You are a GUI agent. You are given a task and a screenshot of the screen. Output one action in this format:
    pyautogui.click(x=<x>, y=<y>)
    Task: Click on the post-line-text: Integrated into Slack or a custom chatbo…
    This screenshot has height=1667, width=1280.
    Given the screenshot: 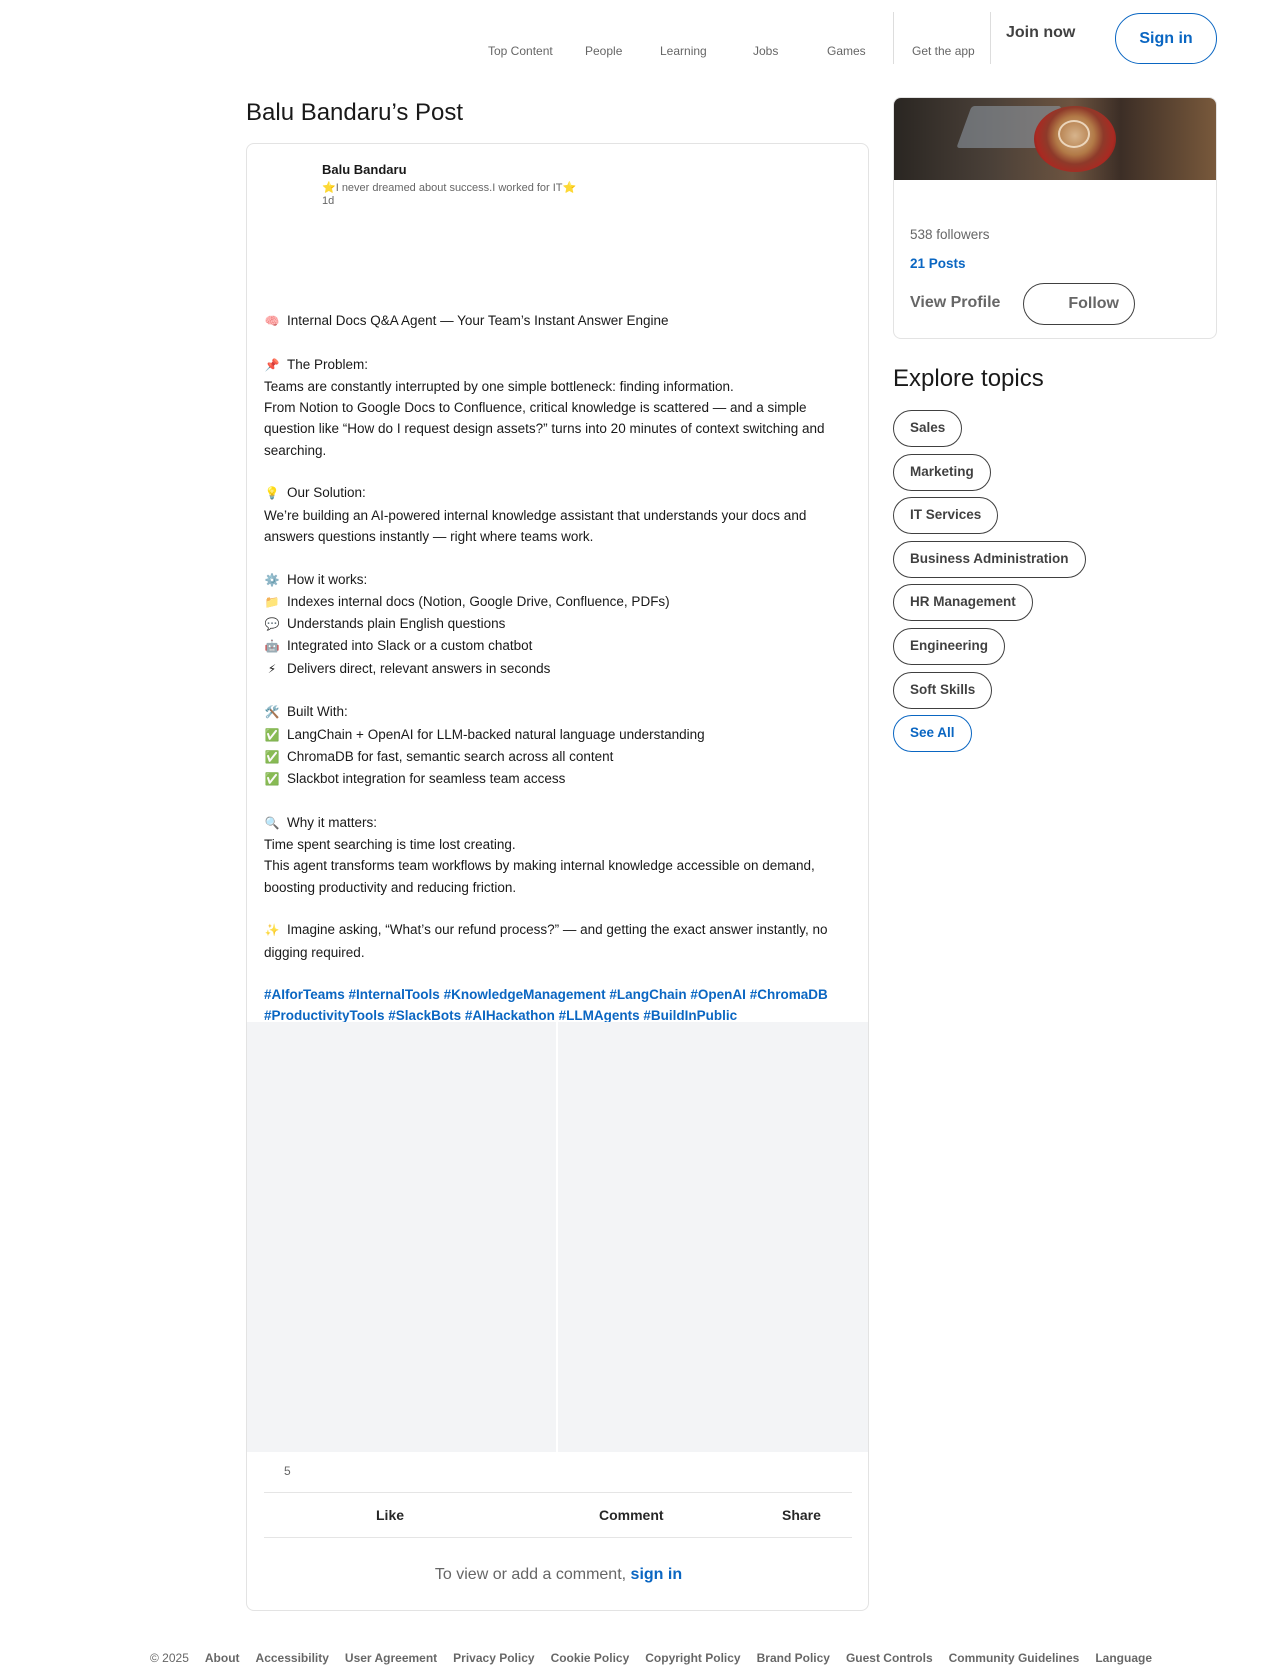 What is the action you would take?
    pyautogui.click(x=410, y=646)
    